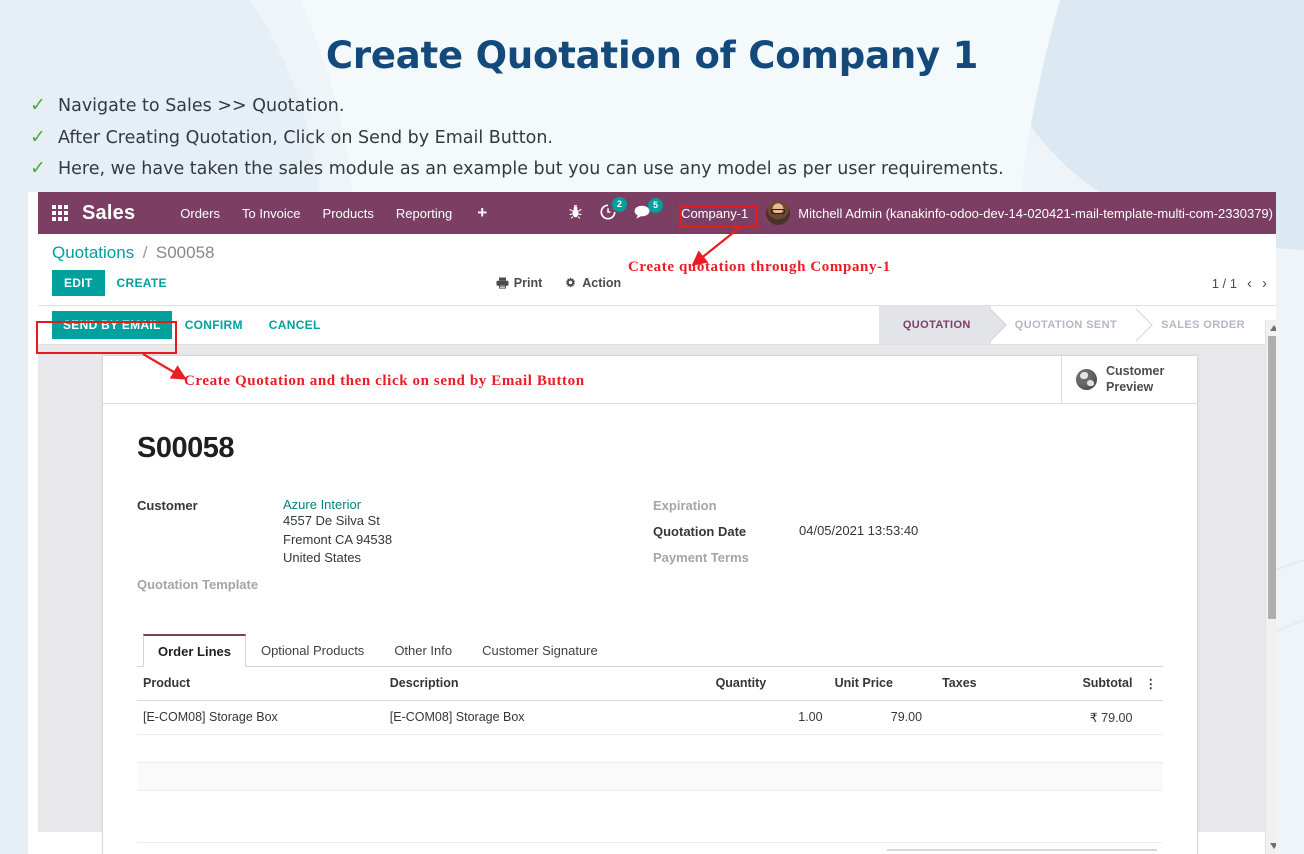 The height and width of the screenshot is (854, 1304). I want to click on menu-to-invoice: To Invoice, so click(271, 213).